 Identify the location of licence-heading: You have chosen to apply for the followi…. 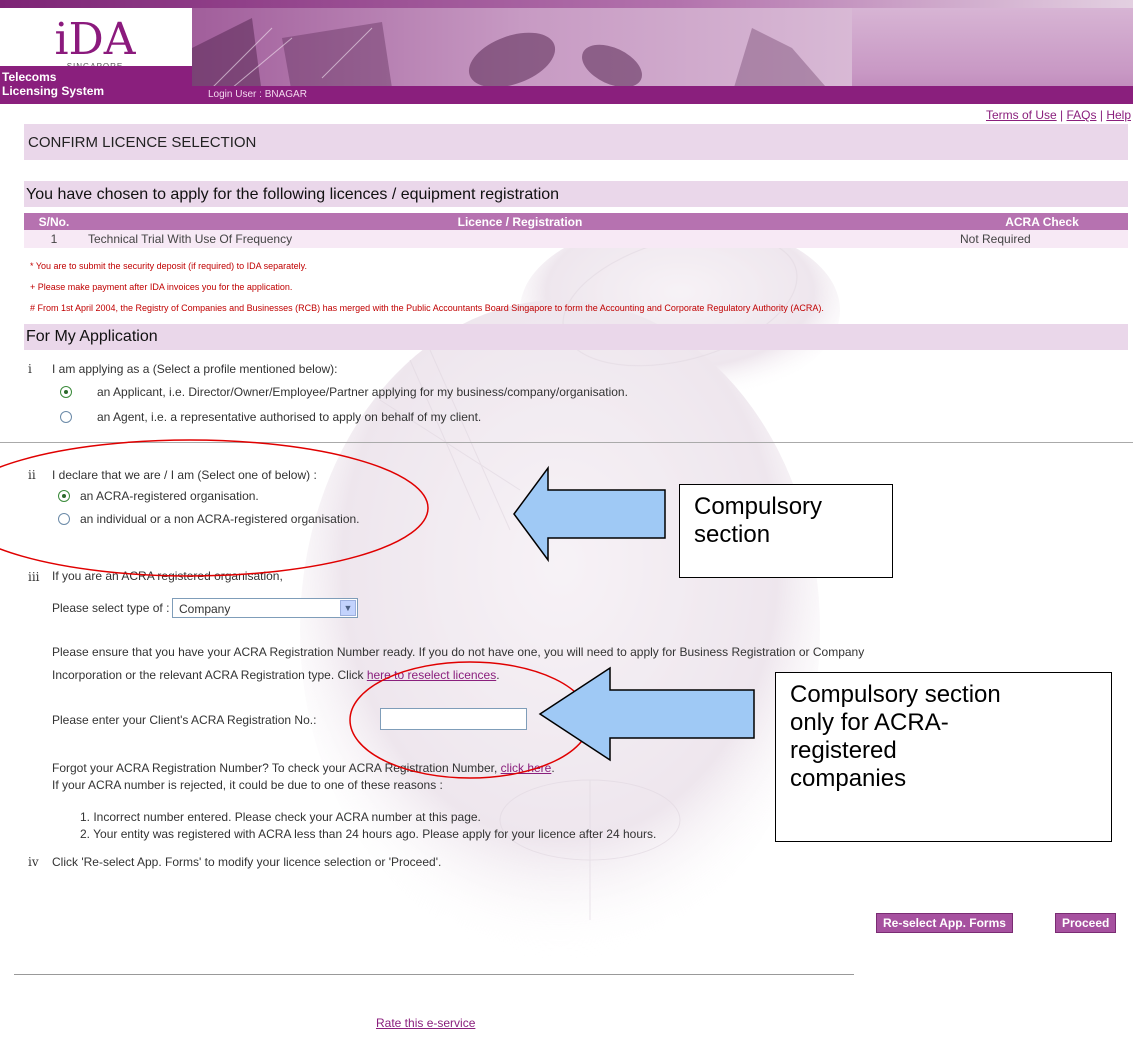
(293, 194).